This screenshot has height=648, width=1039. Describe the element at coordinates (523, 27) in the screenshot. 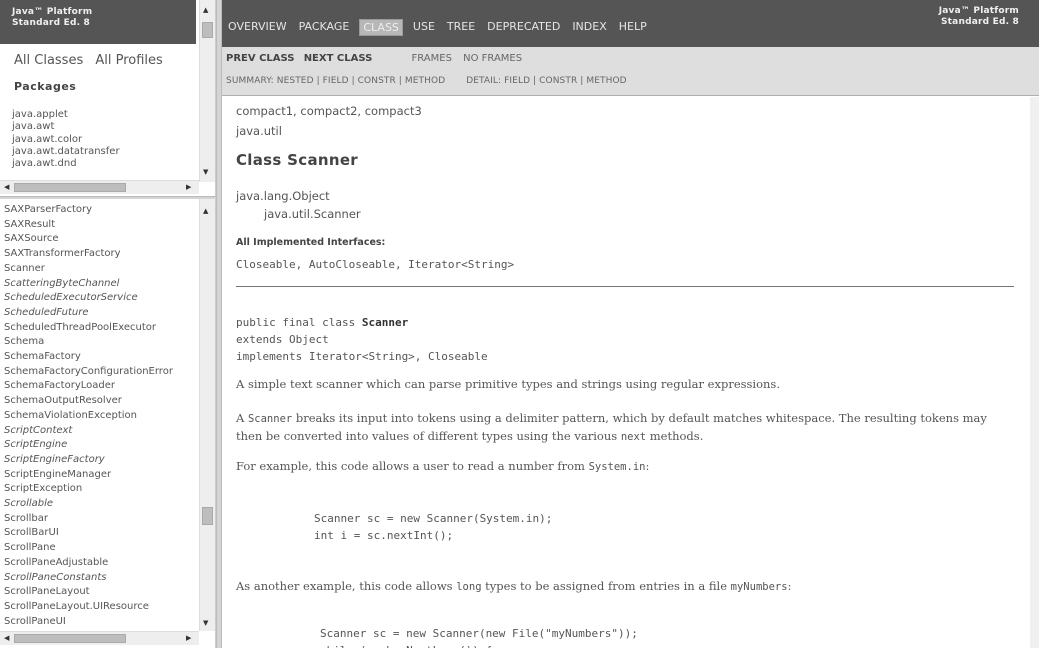

I see `nav-deprecated: DEPRECATED` at that location.